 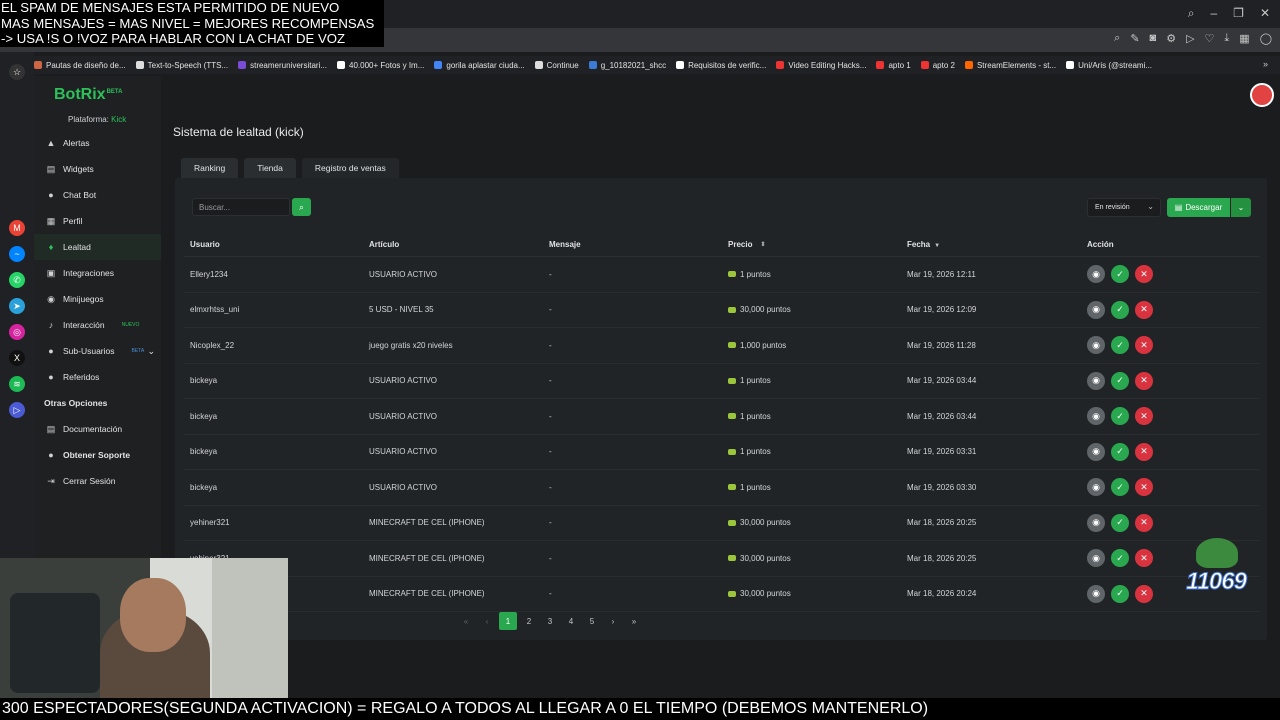 What do you see at coordinates (97, 195) in the screenshot?
I see `sidebar-item-chat-bot: ● Chat Bot` at bounding box center [97, 195].